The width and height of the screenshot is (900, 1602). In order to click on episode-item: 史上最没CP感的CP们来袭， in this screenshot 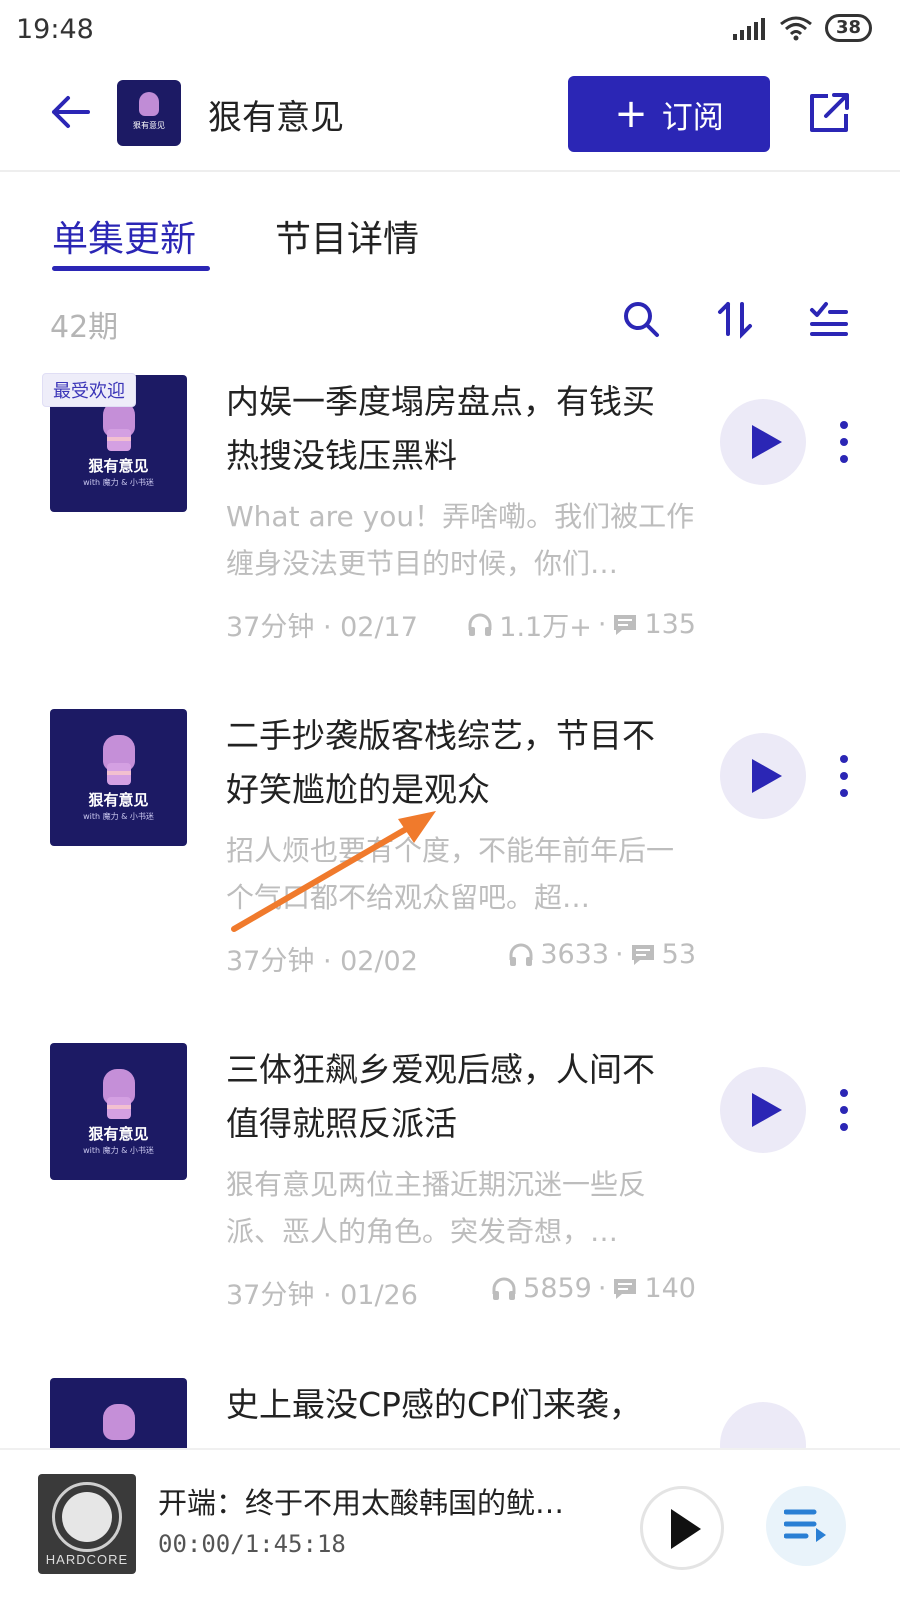, I will do `click(450, 1413)`.